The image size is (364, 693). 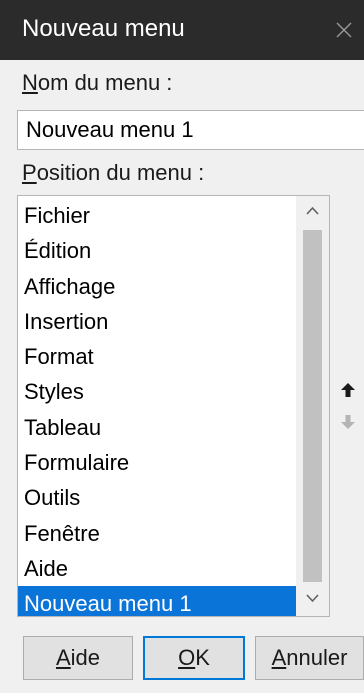 What do you see at coordinates (157, 462) in the screenshot?
I see `list-item: Formulaire` at bounding box center [157, 462].